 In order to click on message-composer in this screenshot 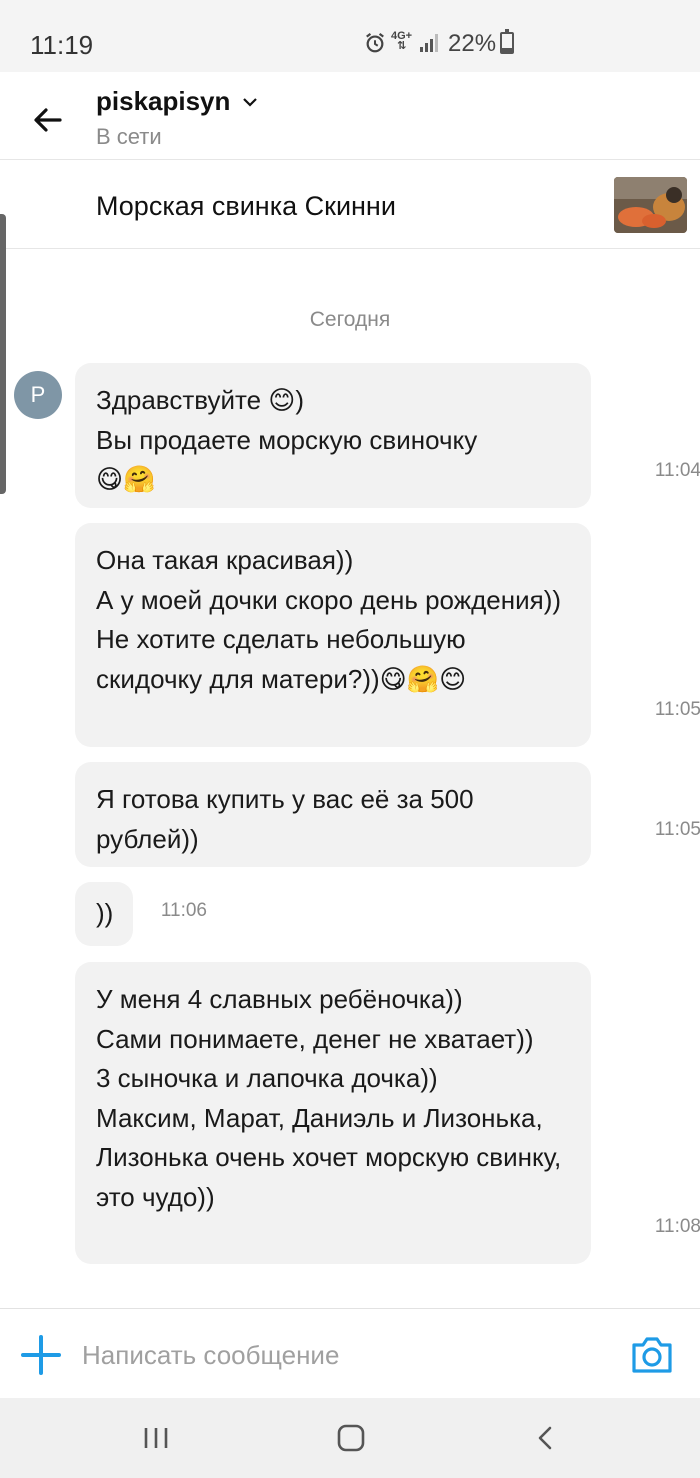, I will do `click(350, 1353)`.